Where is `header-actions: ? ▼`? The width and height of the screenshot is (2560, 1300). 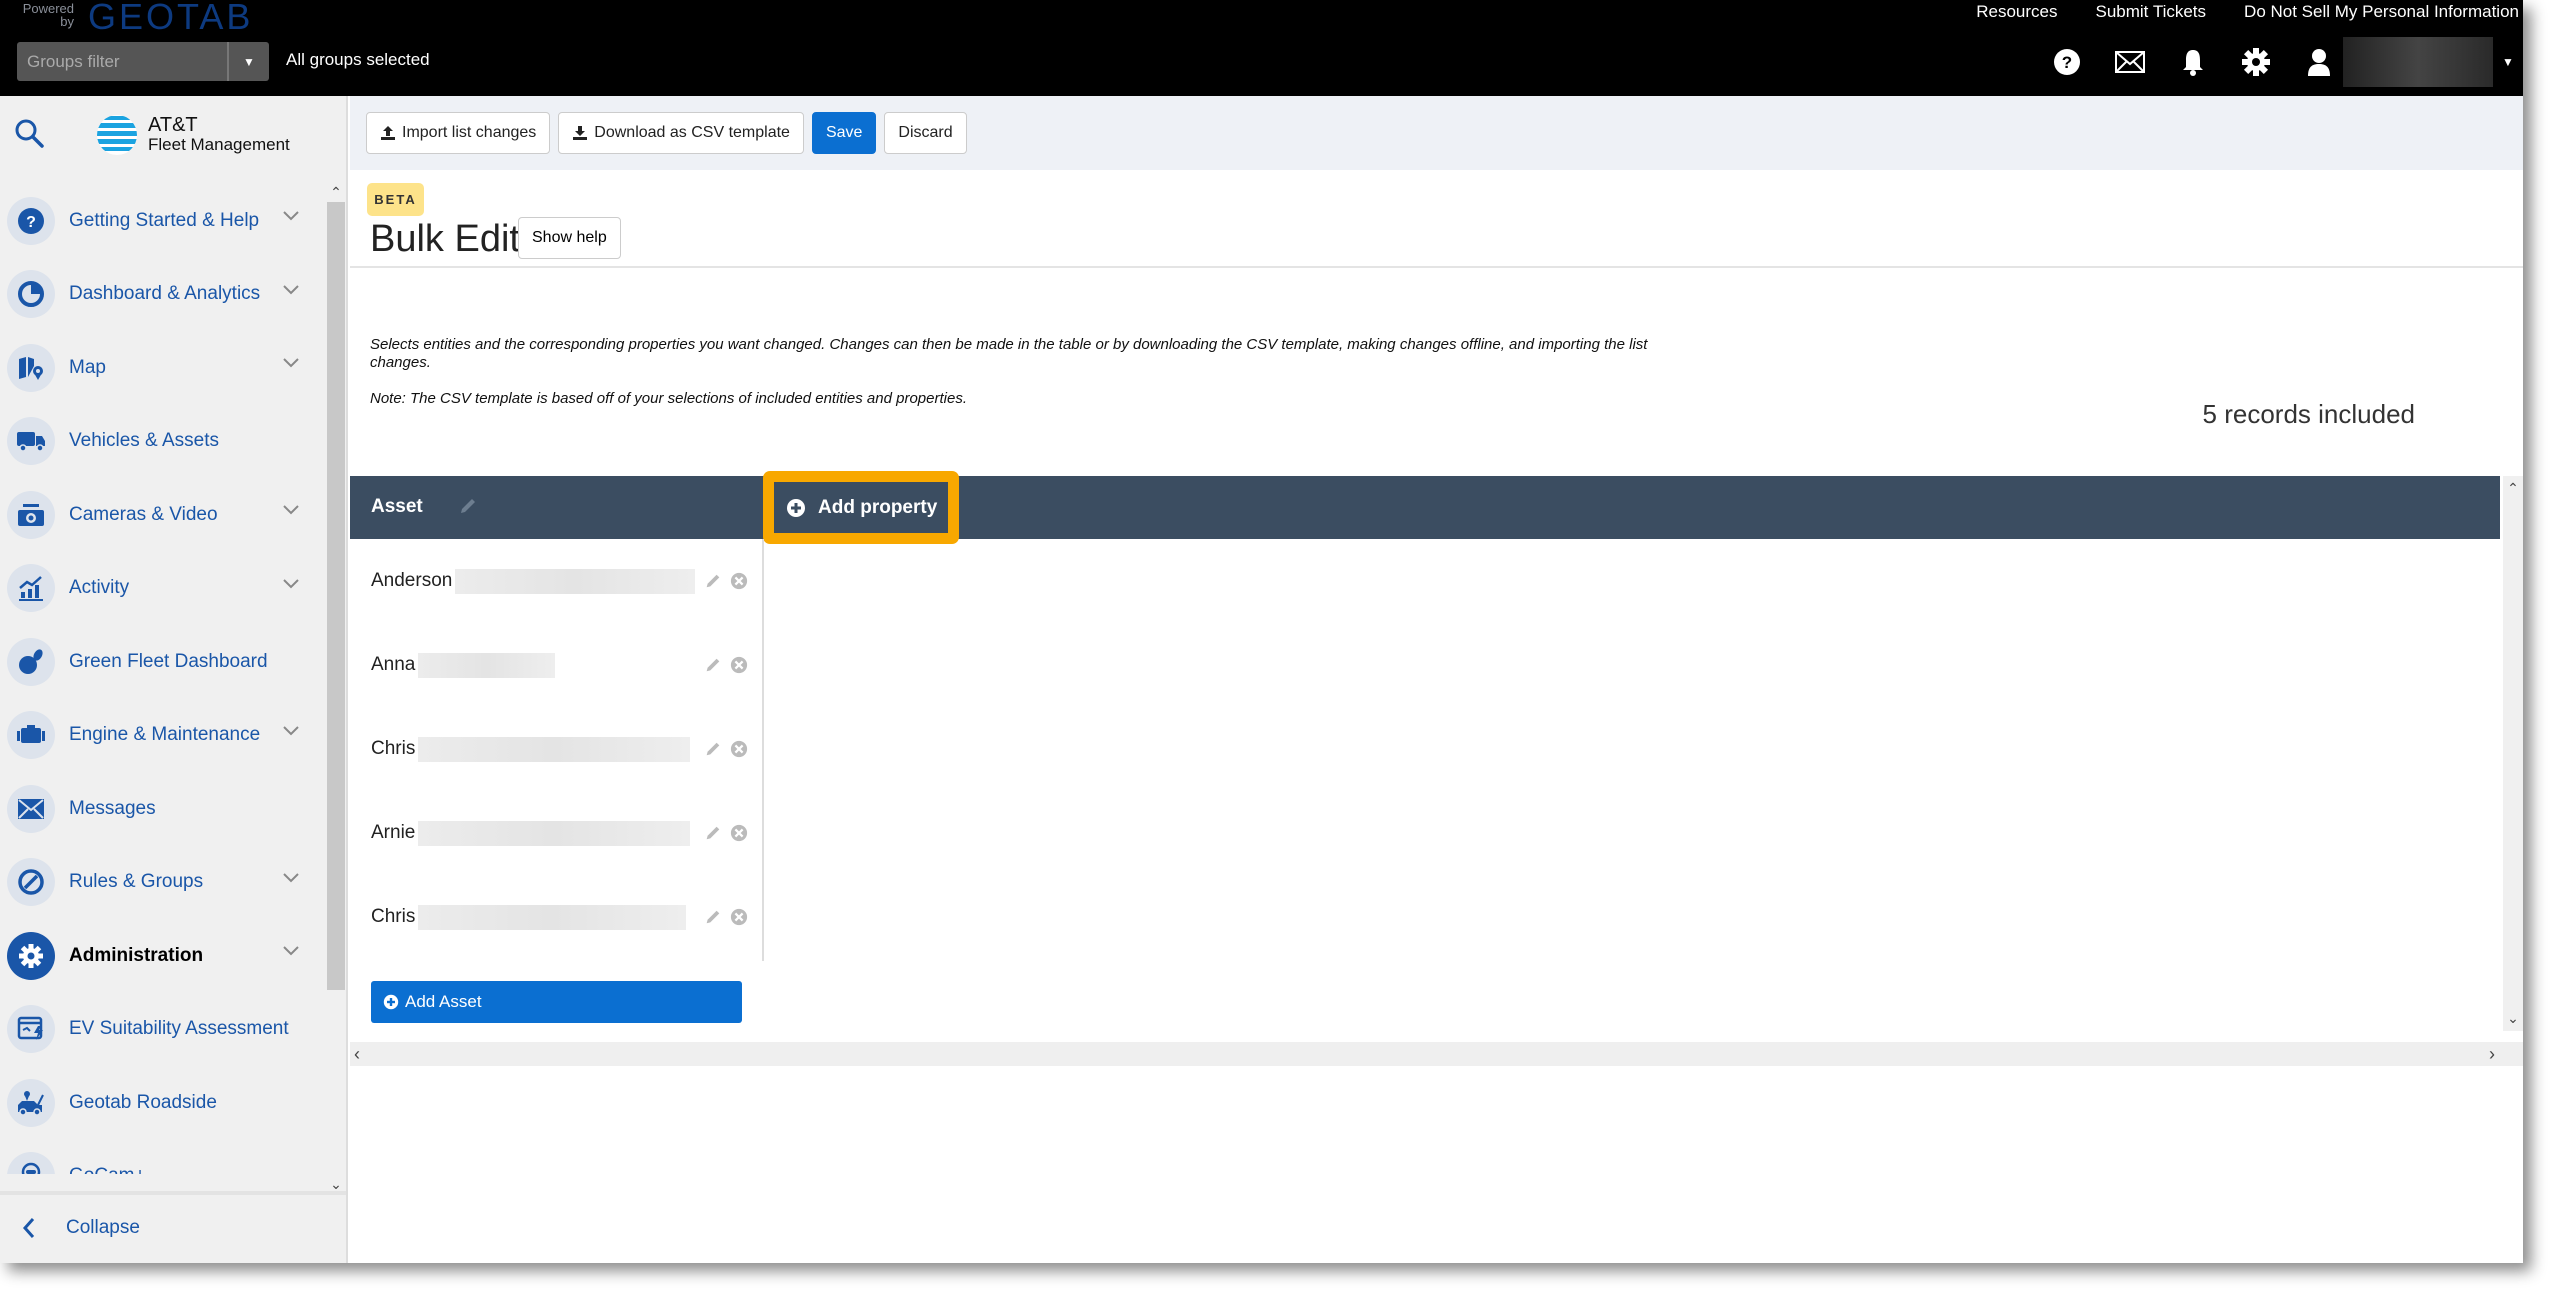
header-actions: ? ▼ is located at coordinates (2272, 62).